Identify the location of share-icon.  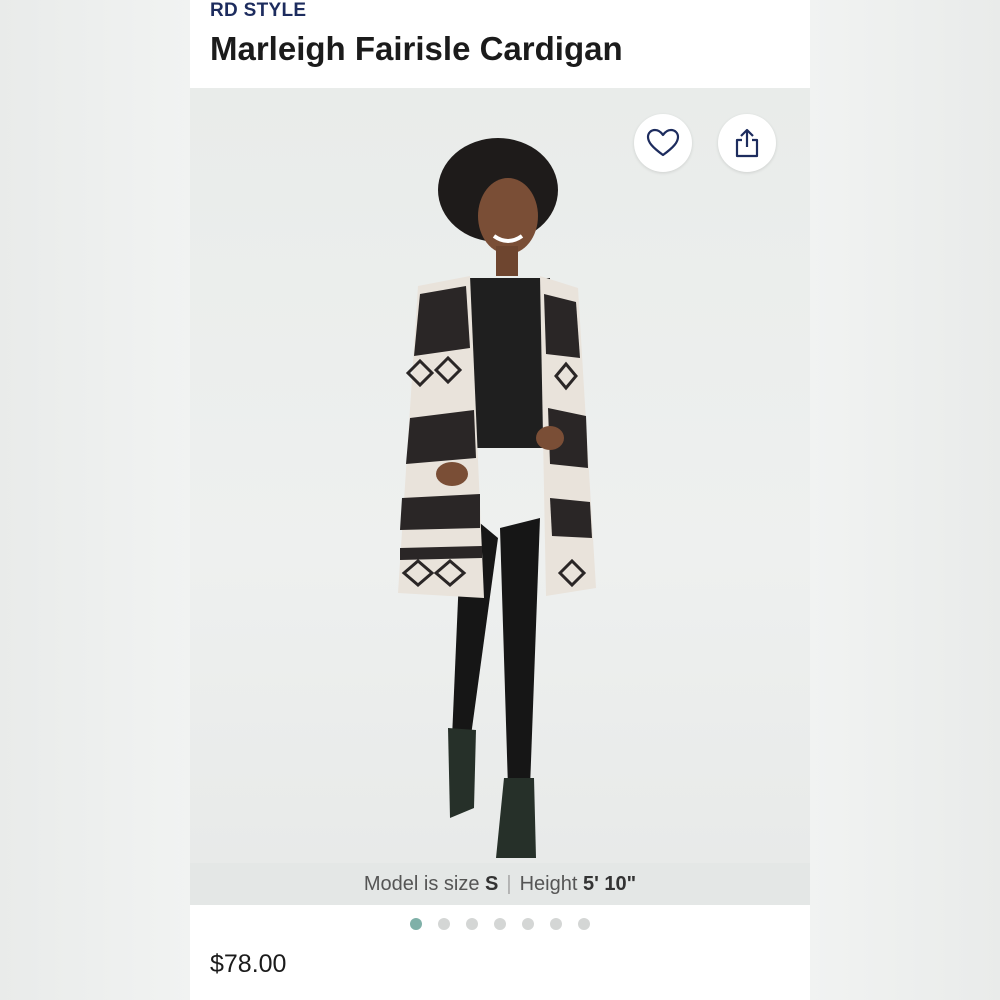
(747, 143).